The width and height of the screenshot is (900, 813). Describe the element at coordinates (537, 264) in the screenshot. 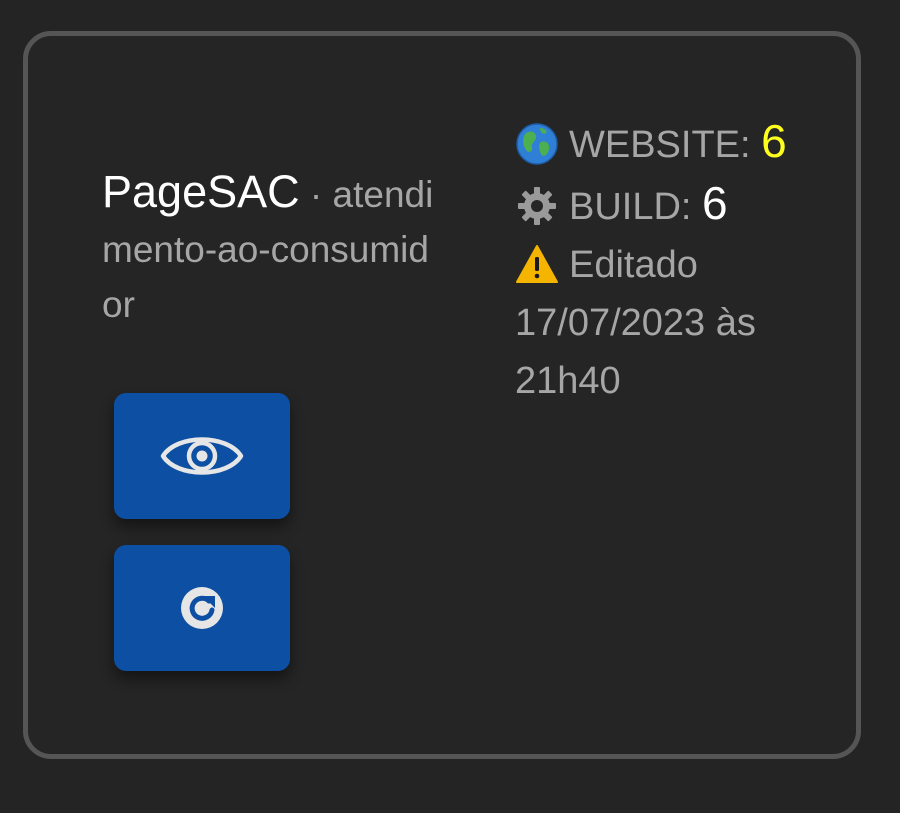

I see `warning-icon` at that location.